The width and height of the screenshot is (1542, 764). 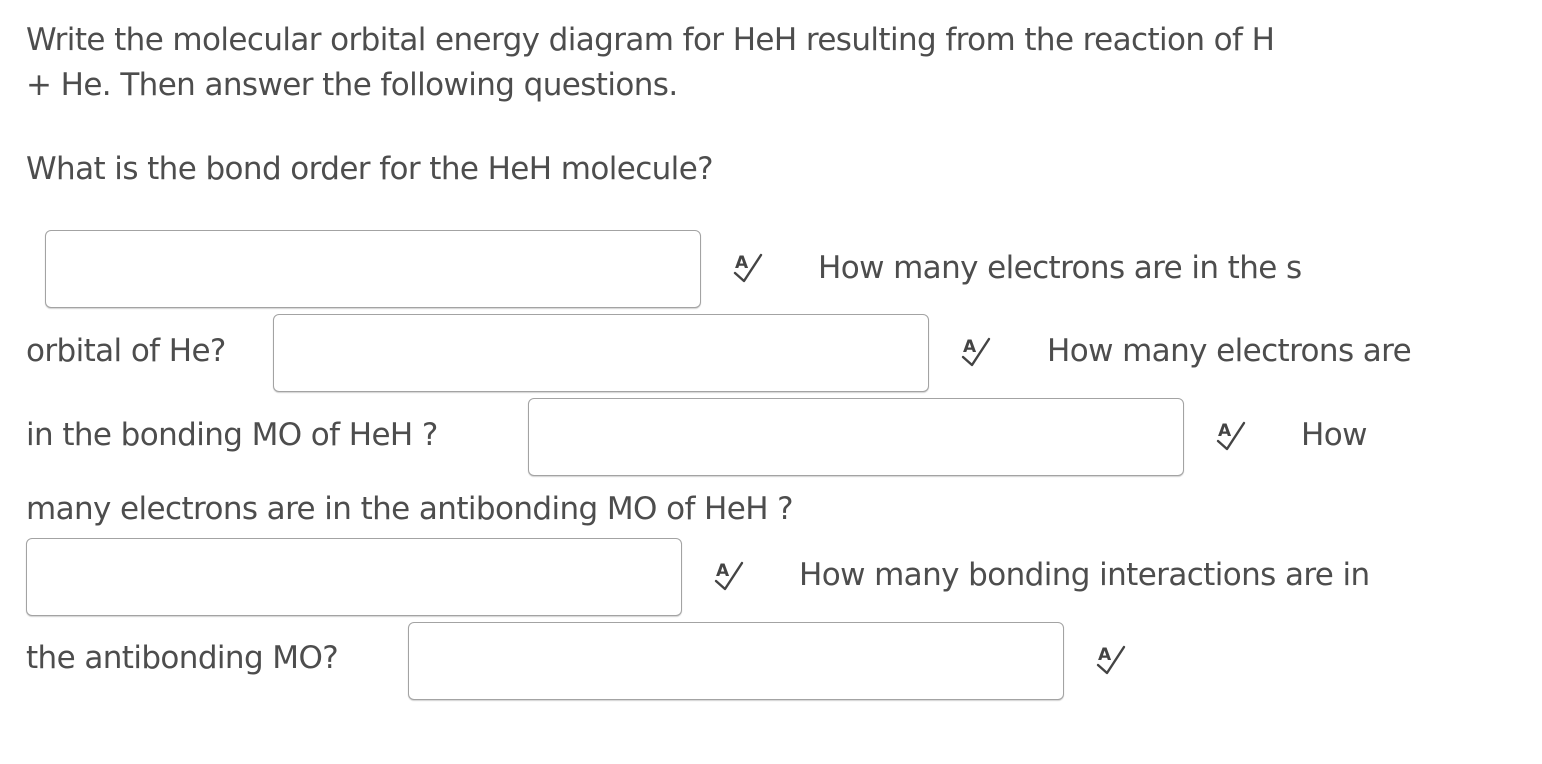 What do you see at coordinates (1229, 351) in the screenshot?
I see `question-bonding-mo-electrons-part1: How many electrons are` at bounding box center [1229, 351].